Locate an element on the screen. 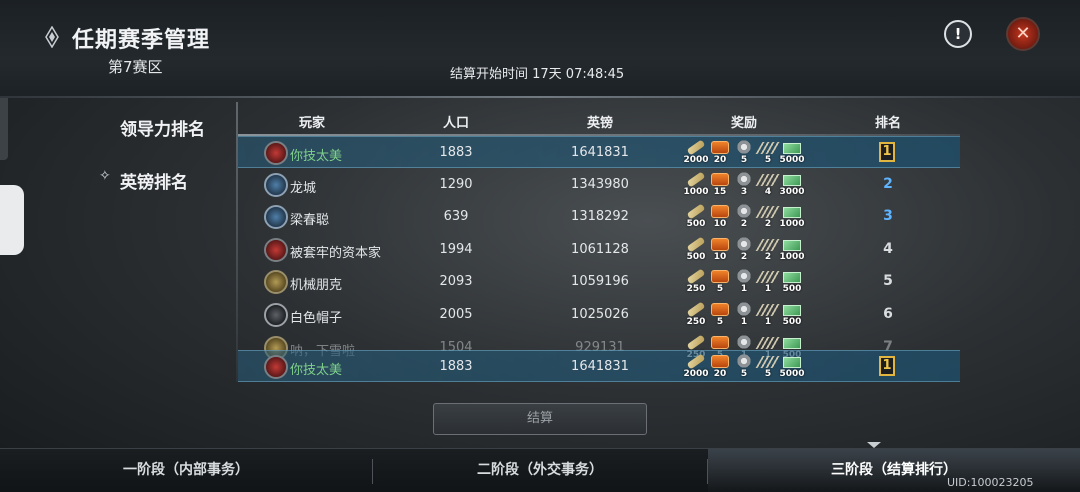 Image resolution: width=1080 pixels, height=492 pixels. reward-quantity: 5000 is located at coordinates (792, 160).